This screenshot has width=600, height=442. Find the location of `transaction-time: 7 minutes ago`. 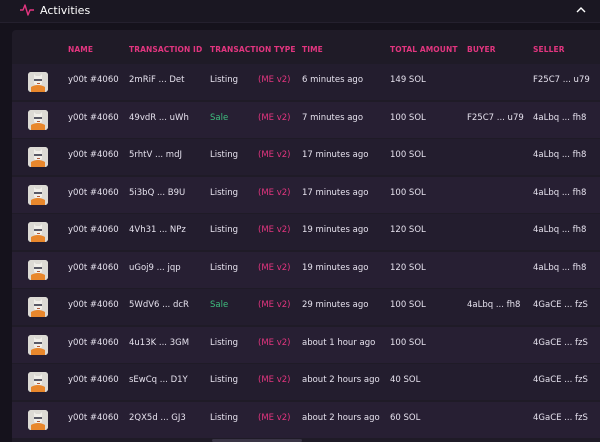

transaction-time: 7 minutes ago is located at coordinates (333, 117).